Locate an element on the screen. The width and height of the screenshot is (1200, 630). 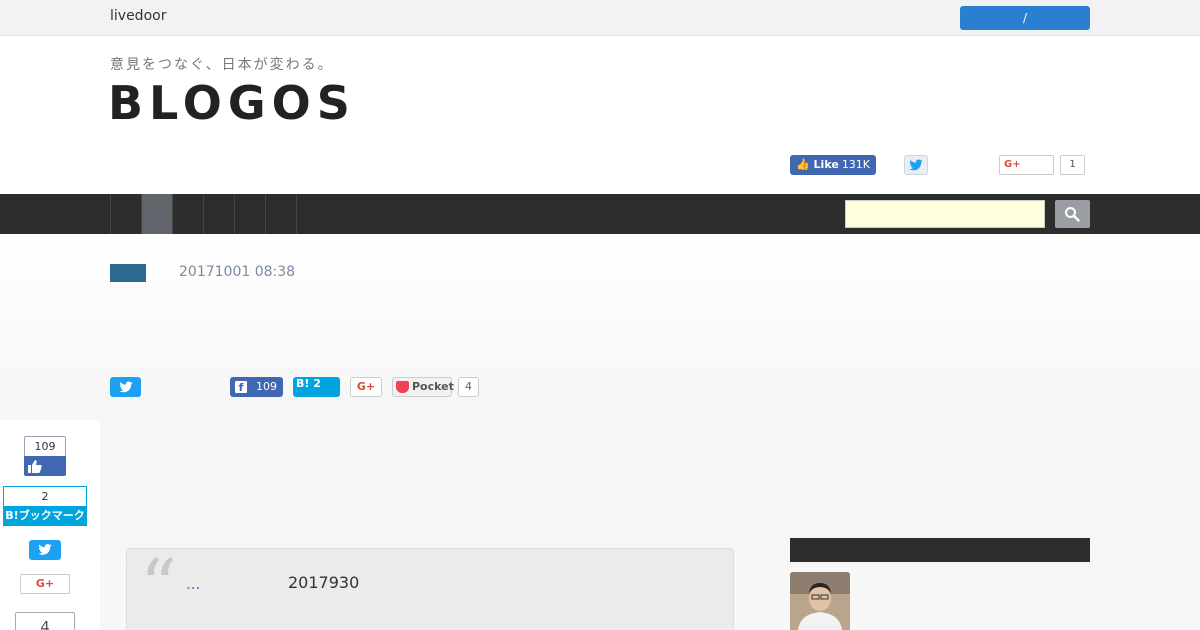
floating-hatena-bookmark: 2 B!ブックマーク is located at coordinates (45, 506).